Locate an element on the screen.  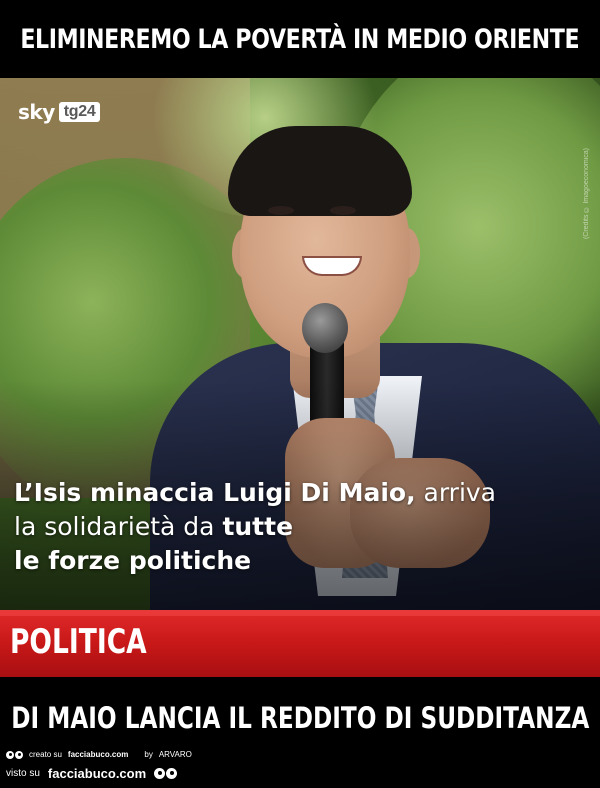
footer-seen-row: visto su facciabuco.com is located at coordinates (92, 773).